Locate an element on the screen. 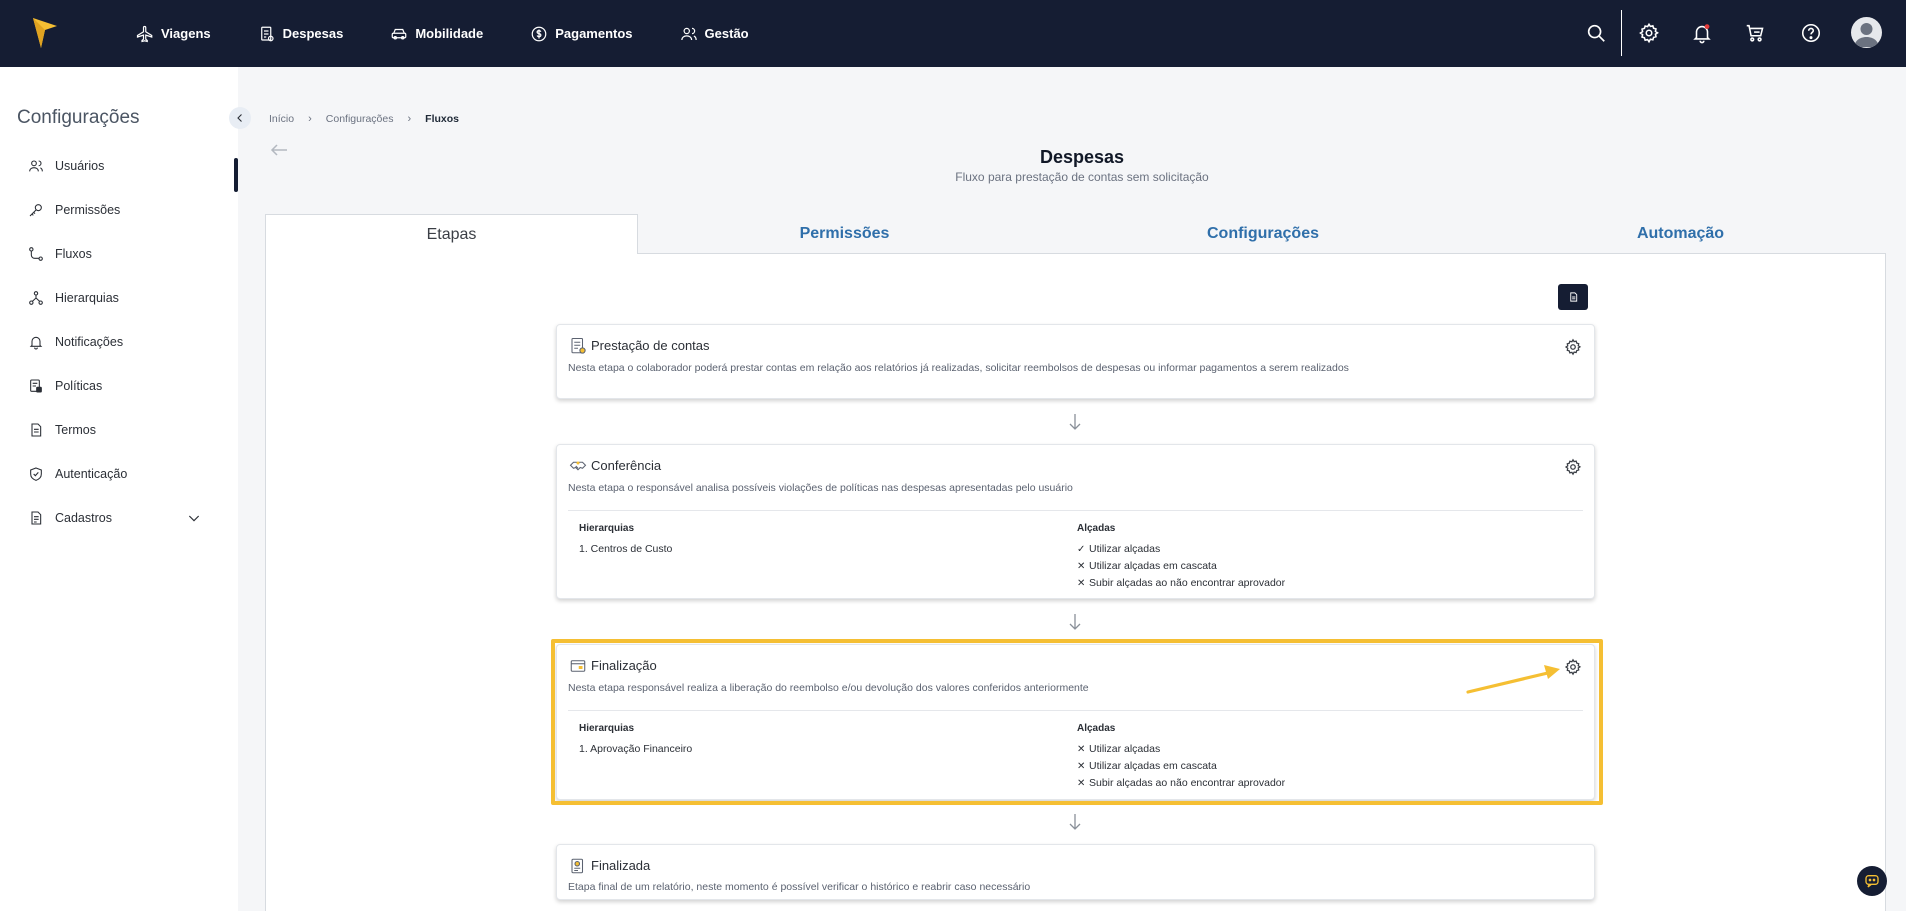  sidebar-item-label: Autenticação is located at coordinates (91, 474).